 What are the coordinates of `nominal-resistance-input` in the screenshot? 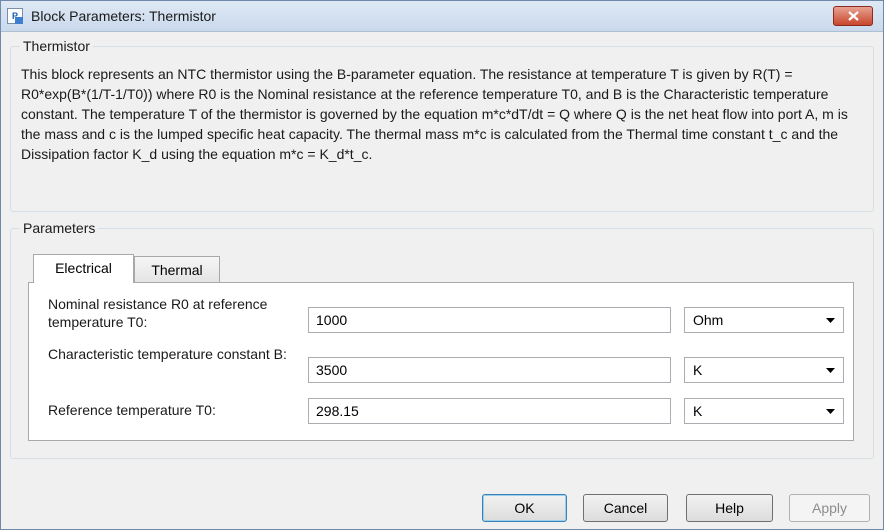 It's located at (489, 320).